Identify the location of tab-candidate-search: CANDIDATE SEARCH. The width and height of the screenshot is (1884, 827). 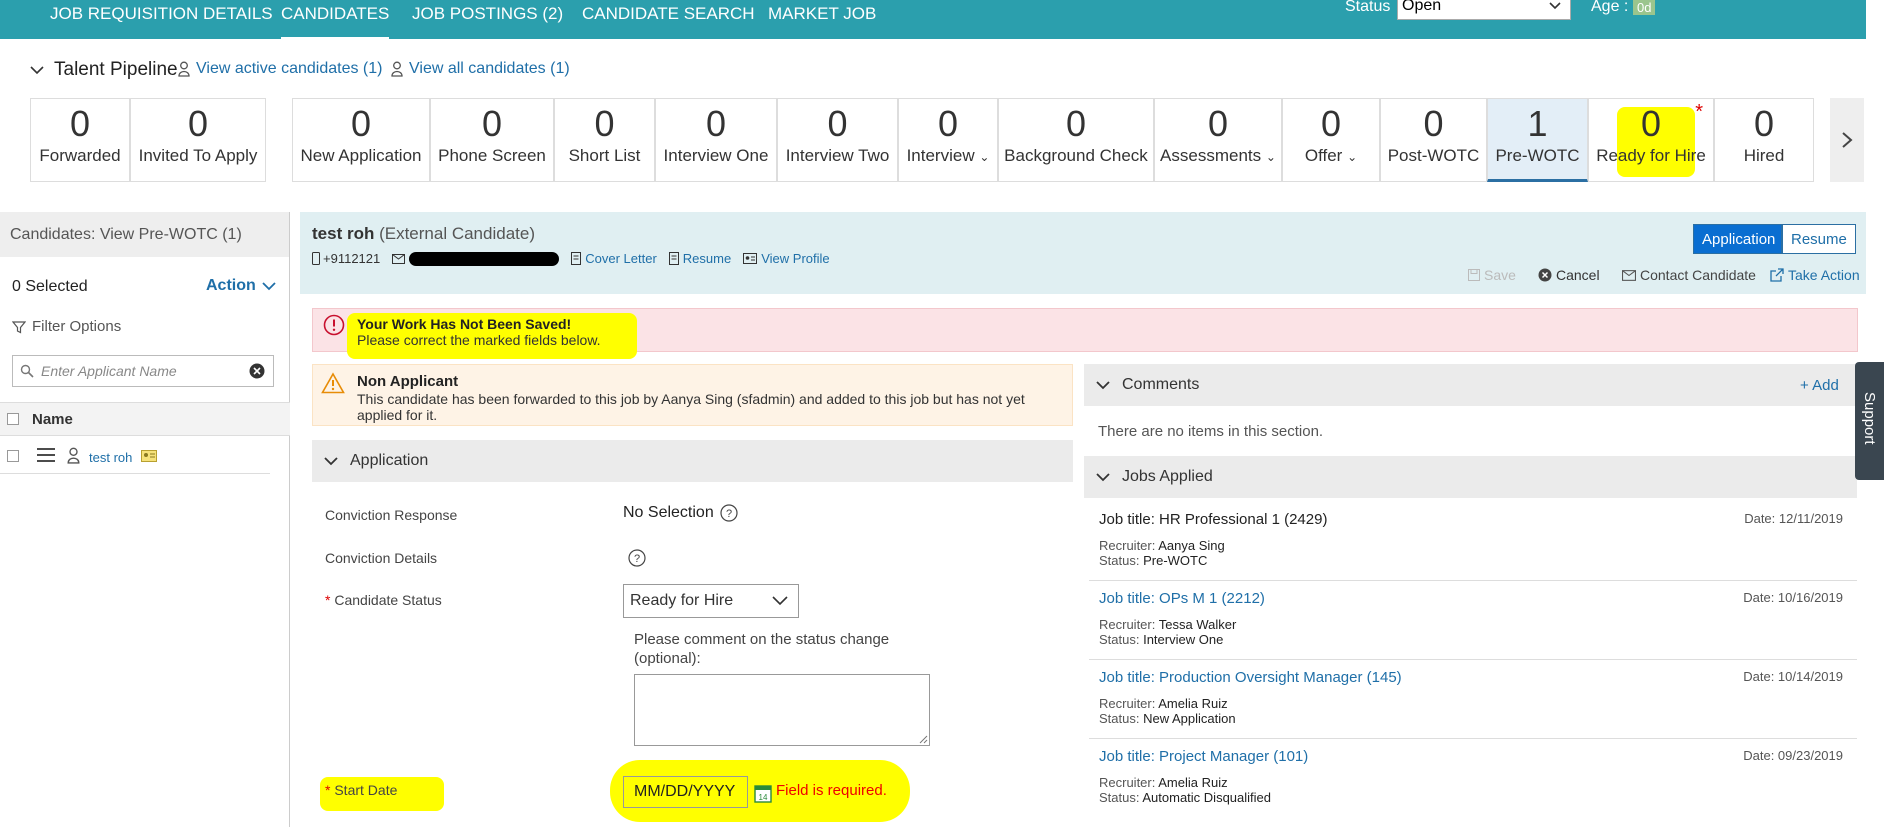
(668, 14).